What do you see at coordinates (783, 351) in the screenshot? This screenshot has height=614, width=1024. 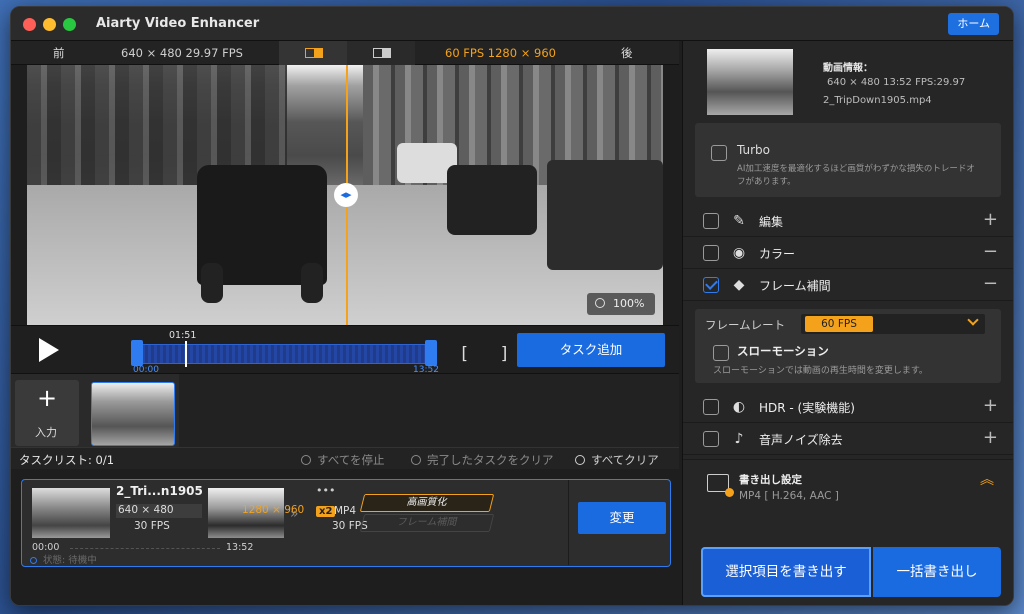 I see `slow-motion-label: スローモーション` at bounding box center [783, 351].